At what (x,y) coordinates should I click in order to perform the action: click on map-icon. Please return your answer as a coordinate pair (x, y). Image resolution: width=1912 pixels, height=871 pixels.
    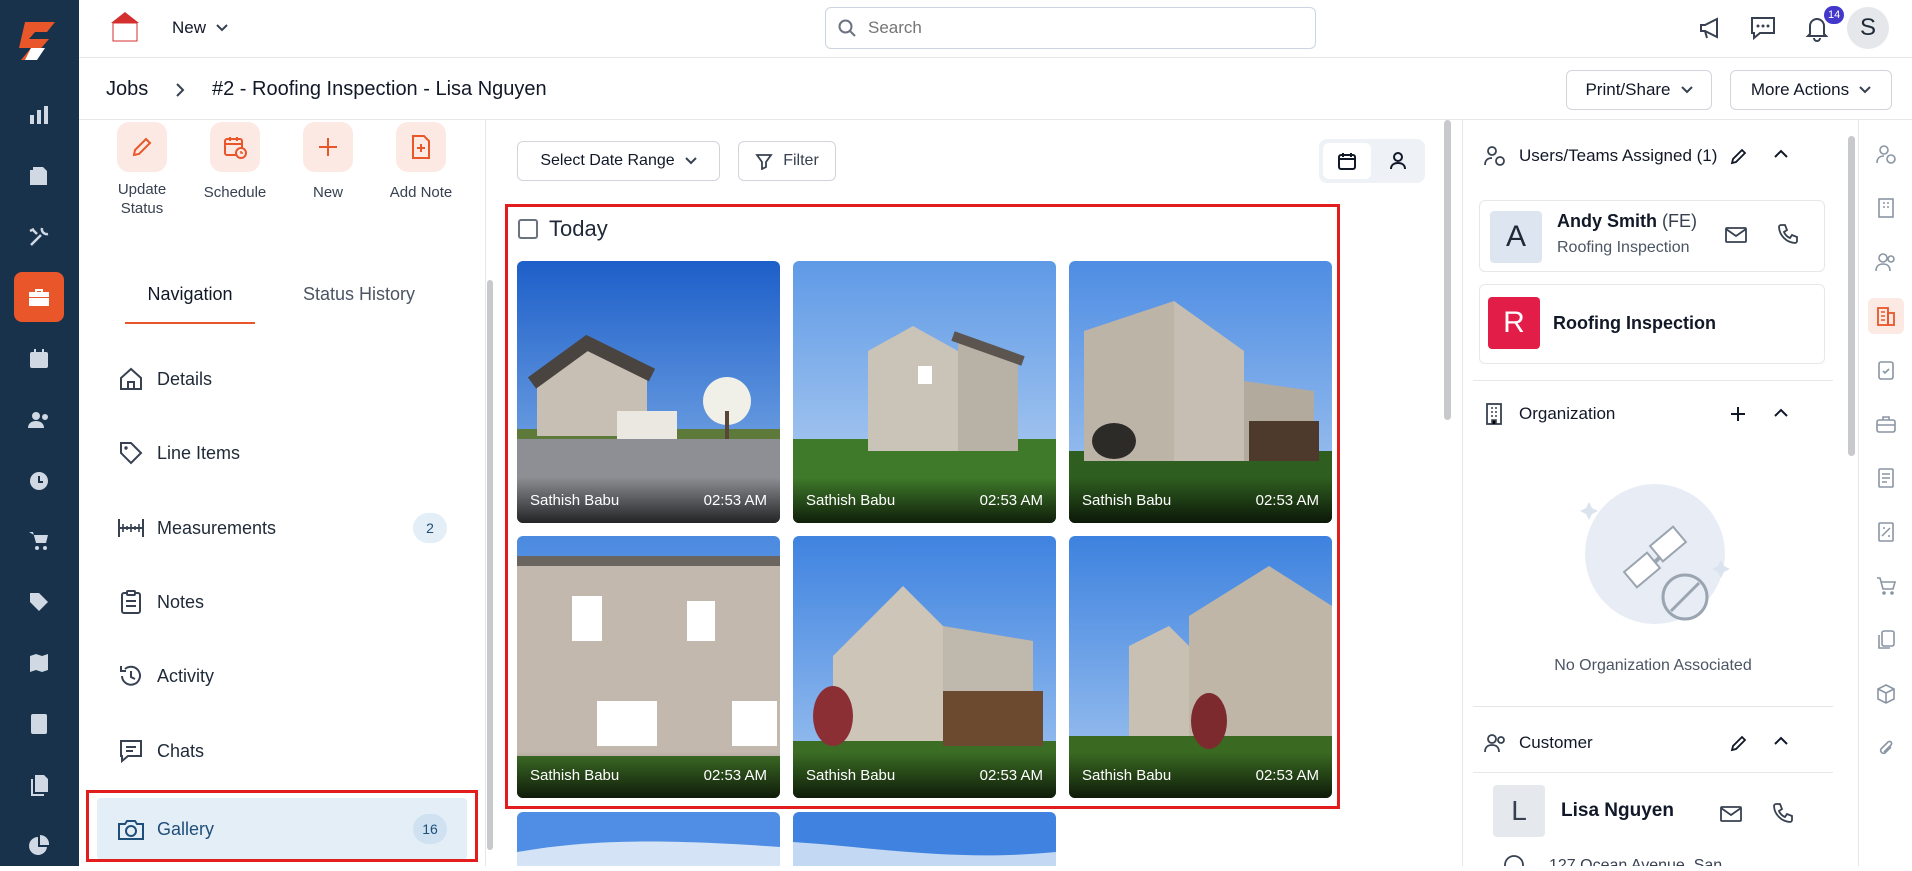
    Looking at the image, I should click on (39, 663).